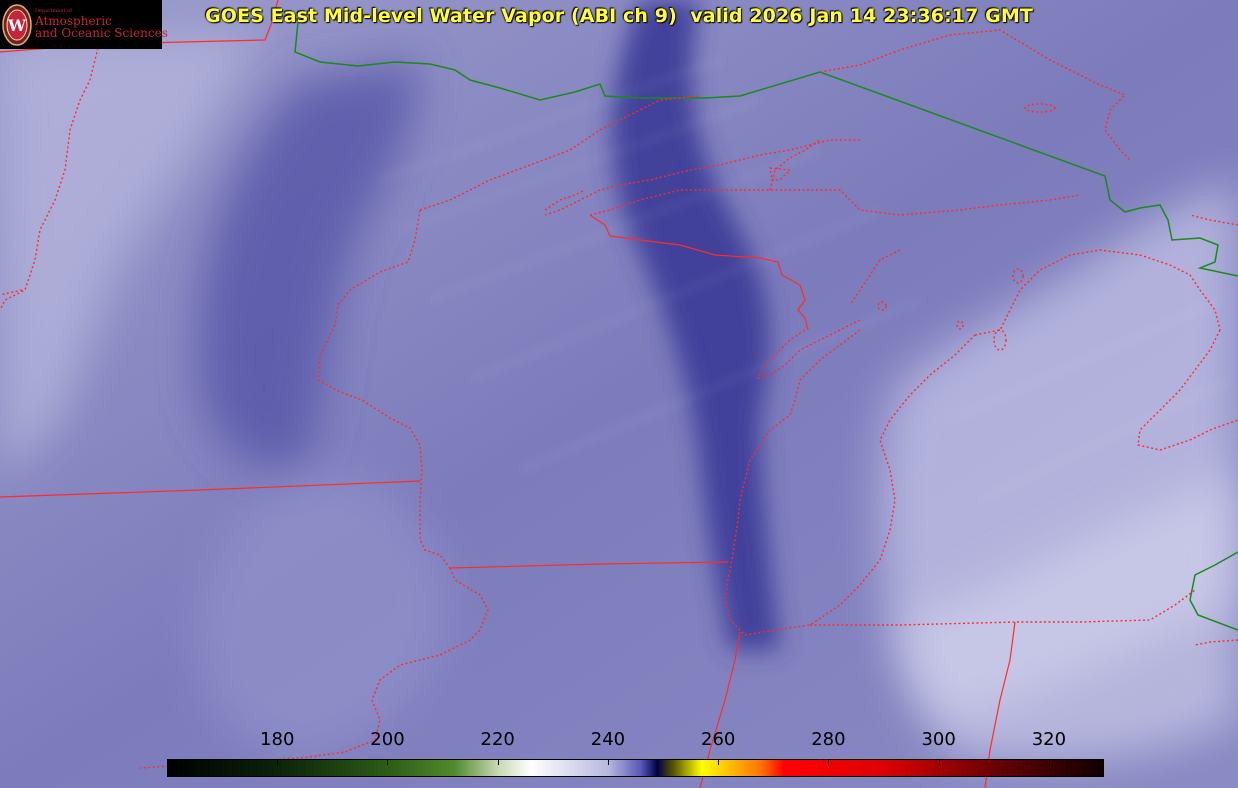 This screenshot has height=788, width=1238. What do you see at coordinates (1049, 739) in the screenshot?
I see `colorbar-tick-label: 320` at bounding box center [1049, 739].